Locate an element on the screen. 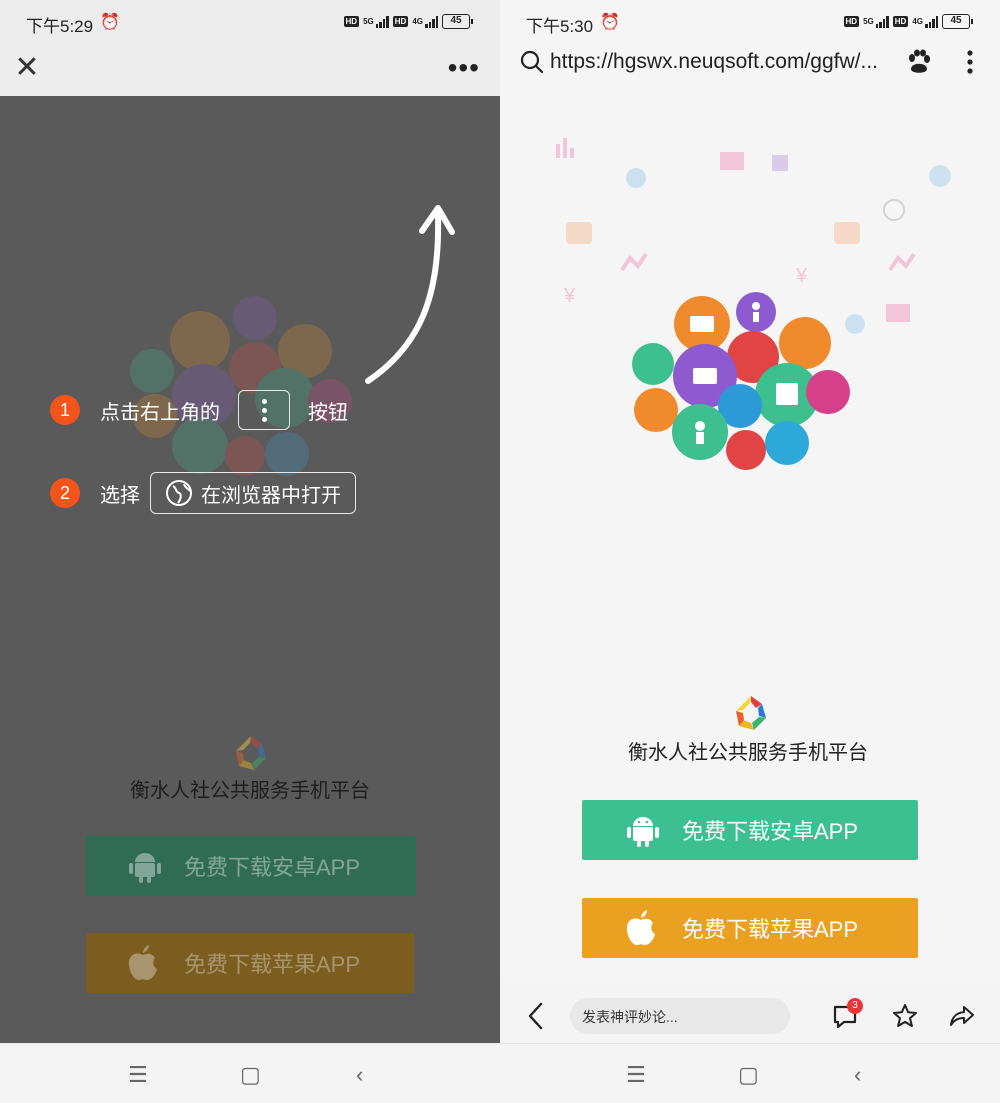 Image resolution: width=1000 pixels, height=1103 pixels. step-number: 2 is located at coordinates (65, 493).